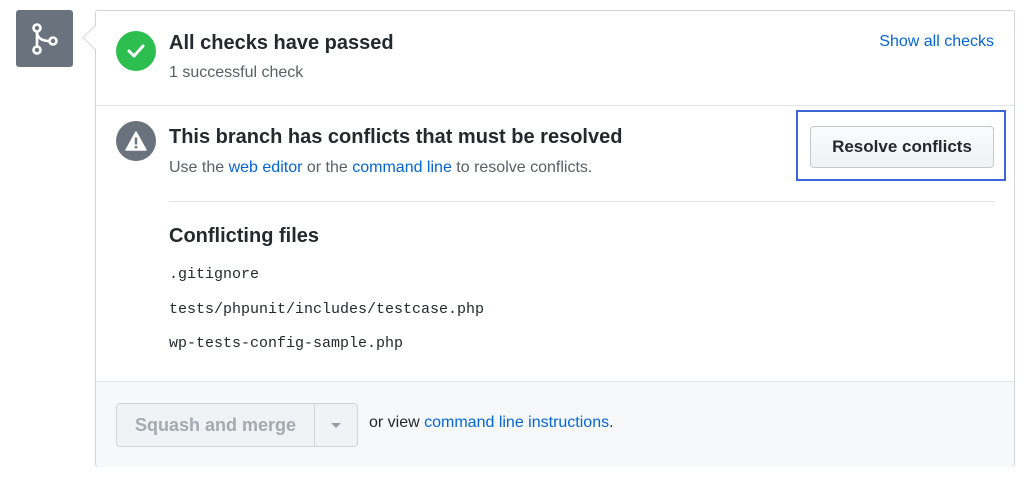  Describe the element at coordinates (236, 72) in the screenshot. I see `checks-subtitle: 1 successful check` at that location.